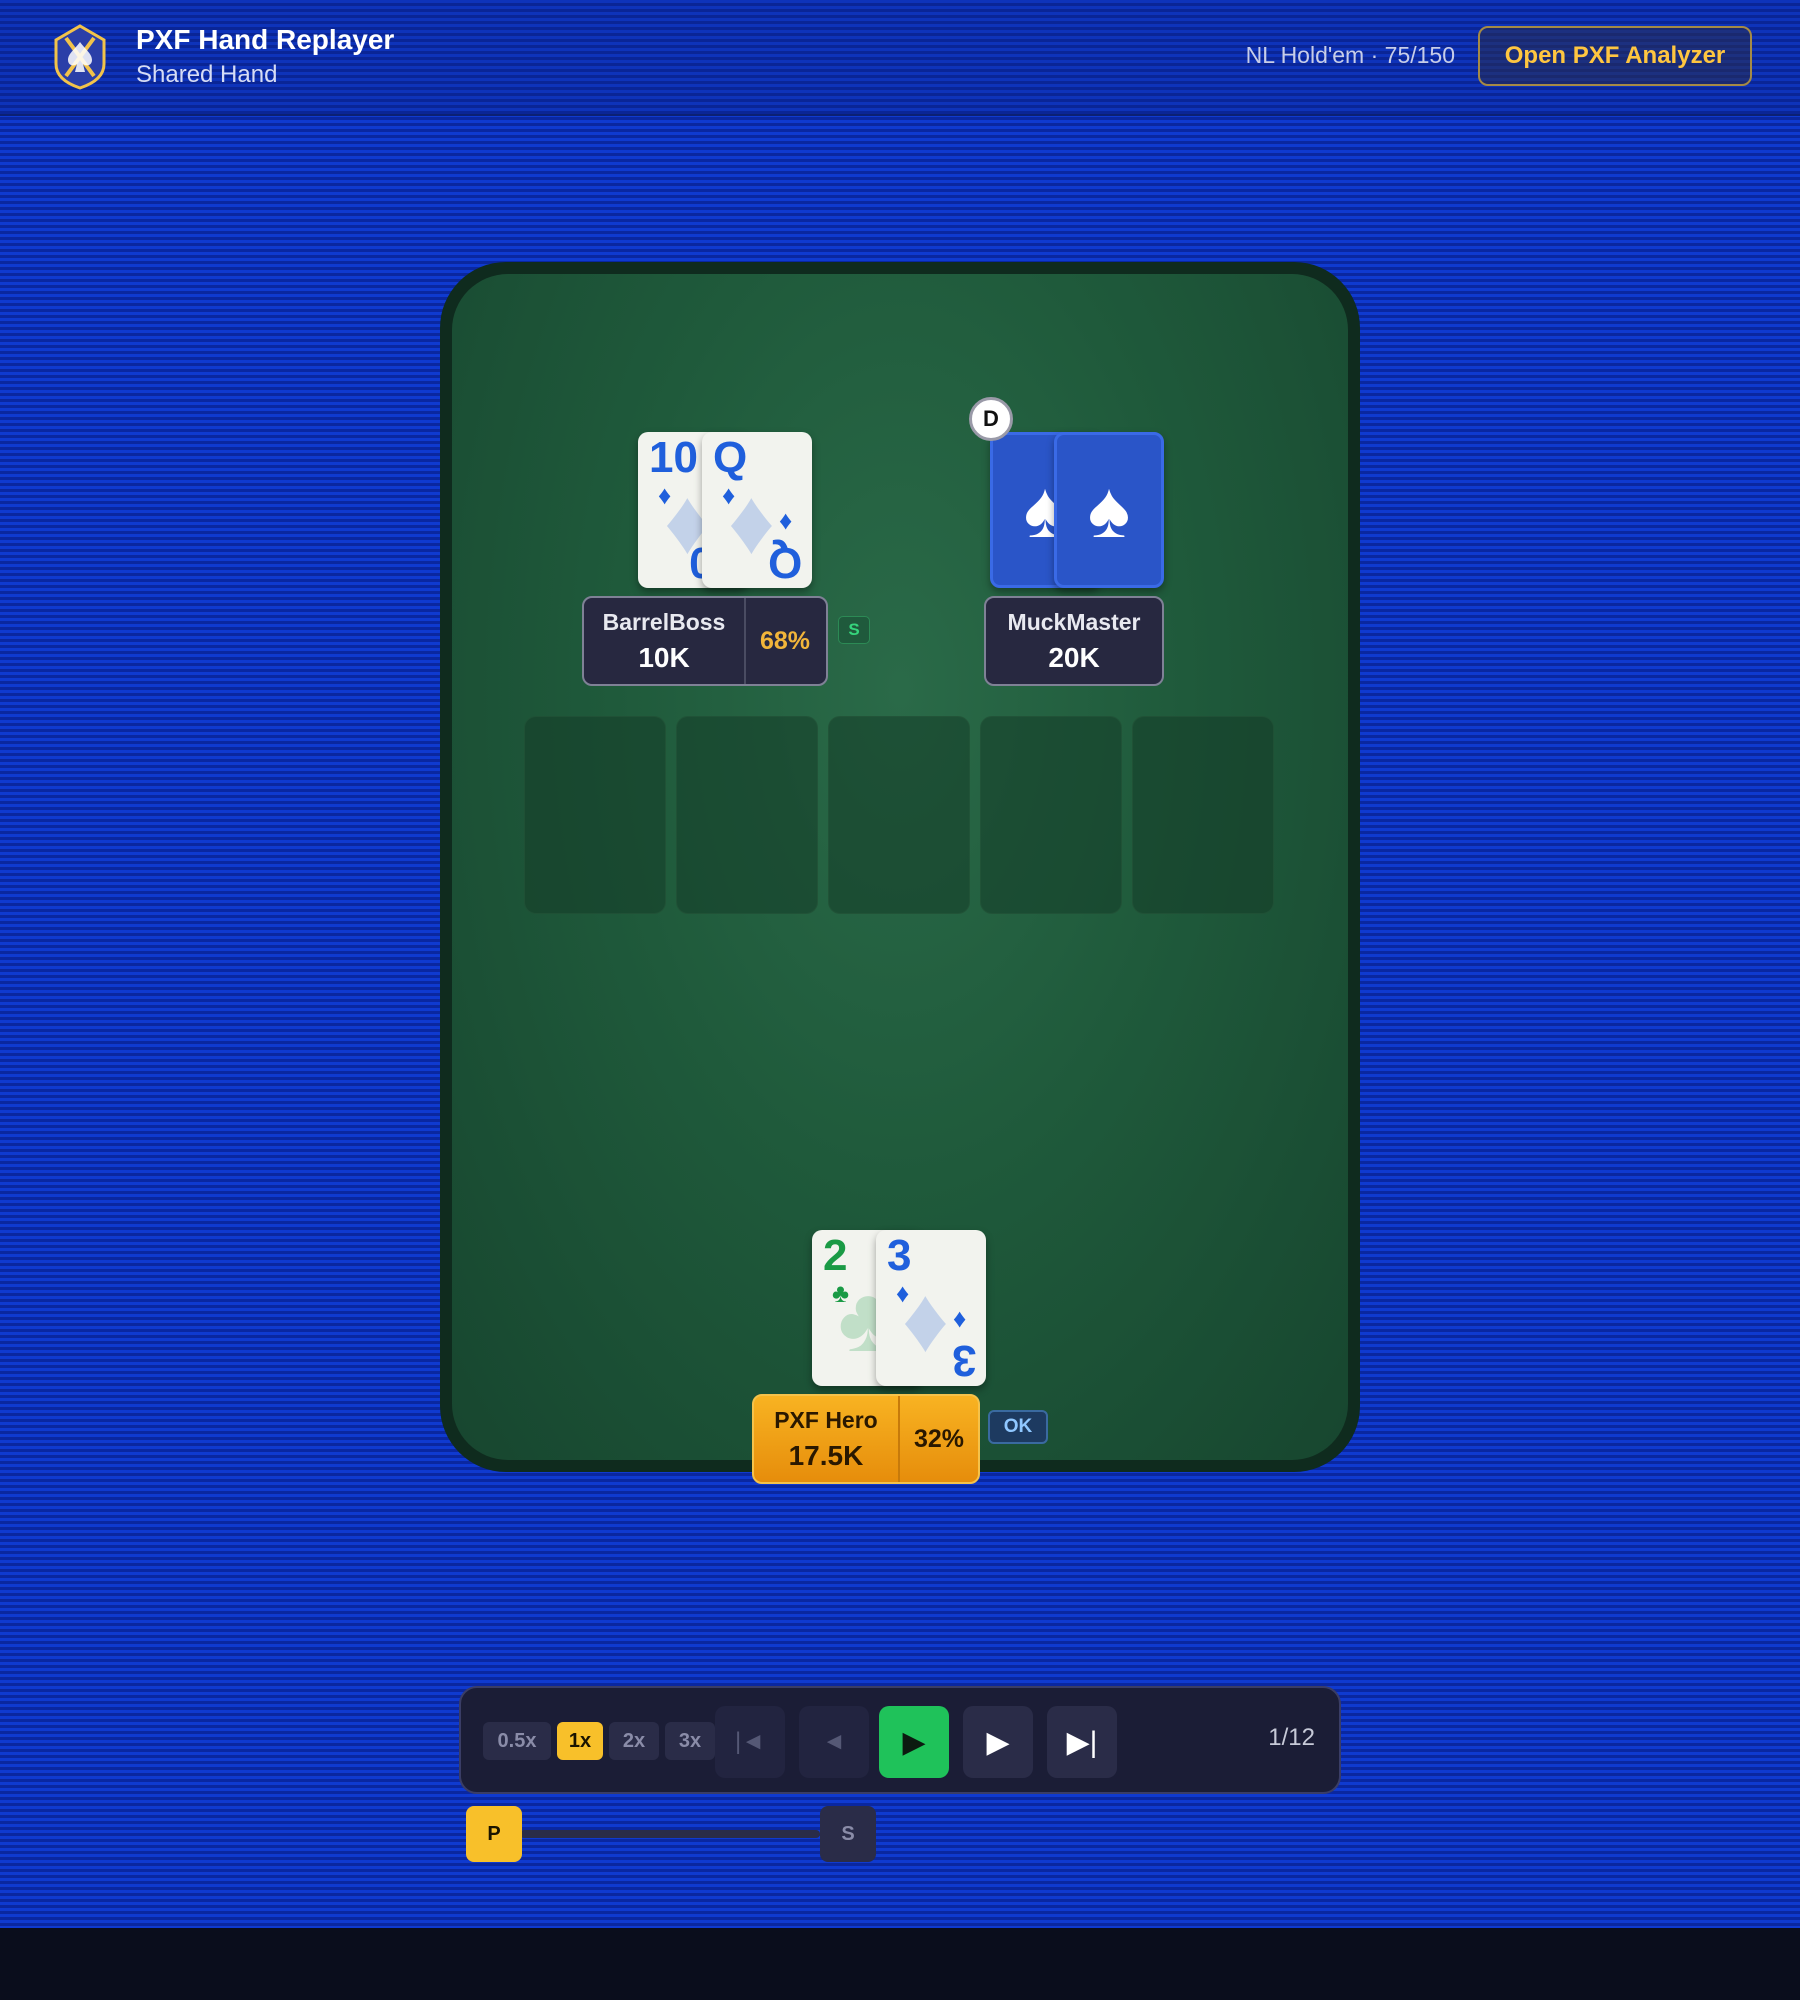 The image size is (1800, 2000). What do you see at coordinates (580, 1741) in the screenshot?
I see `speed-1x-button: 1x` at bounding box center [580, 1741].